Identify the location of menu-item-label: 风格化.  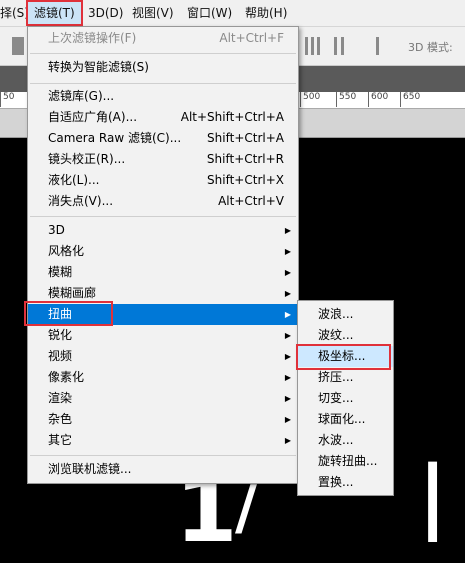
(66, 251).